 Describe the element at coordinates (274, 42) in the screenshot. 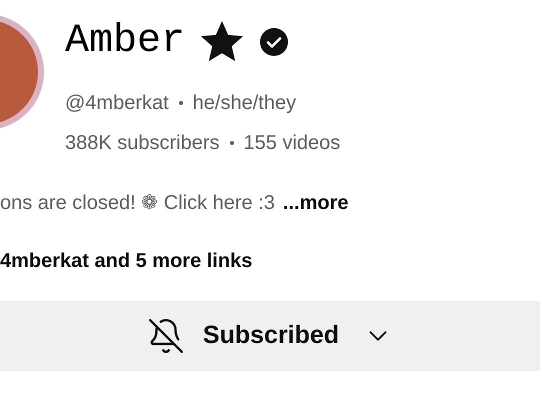

I see `verified-check-icon` at that location.